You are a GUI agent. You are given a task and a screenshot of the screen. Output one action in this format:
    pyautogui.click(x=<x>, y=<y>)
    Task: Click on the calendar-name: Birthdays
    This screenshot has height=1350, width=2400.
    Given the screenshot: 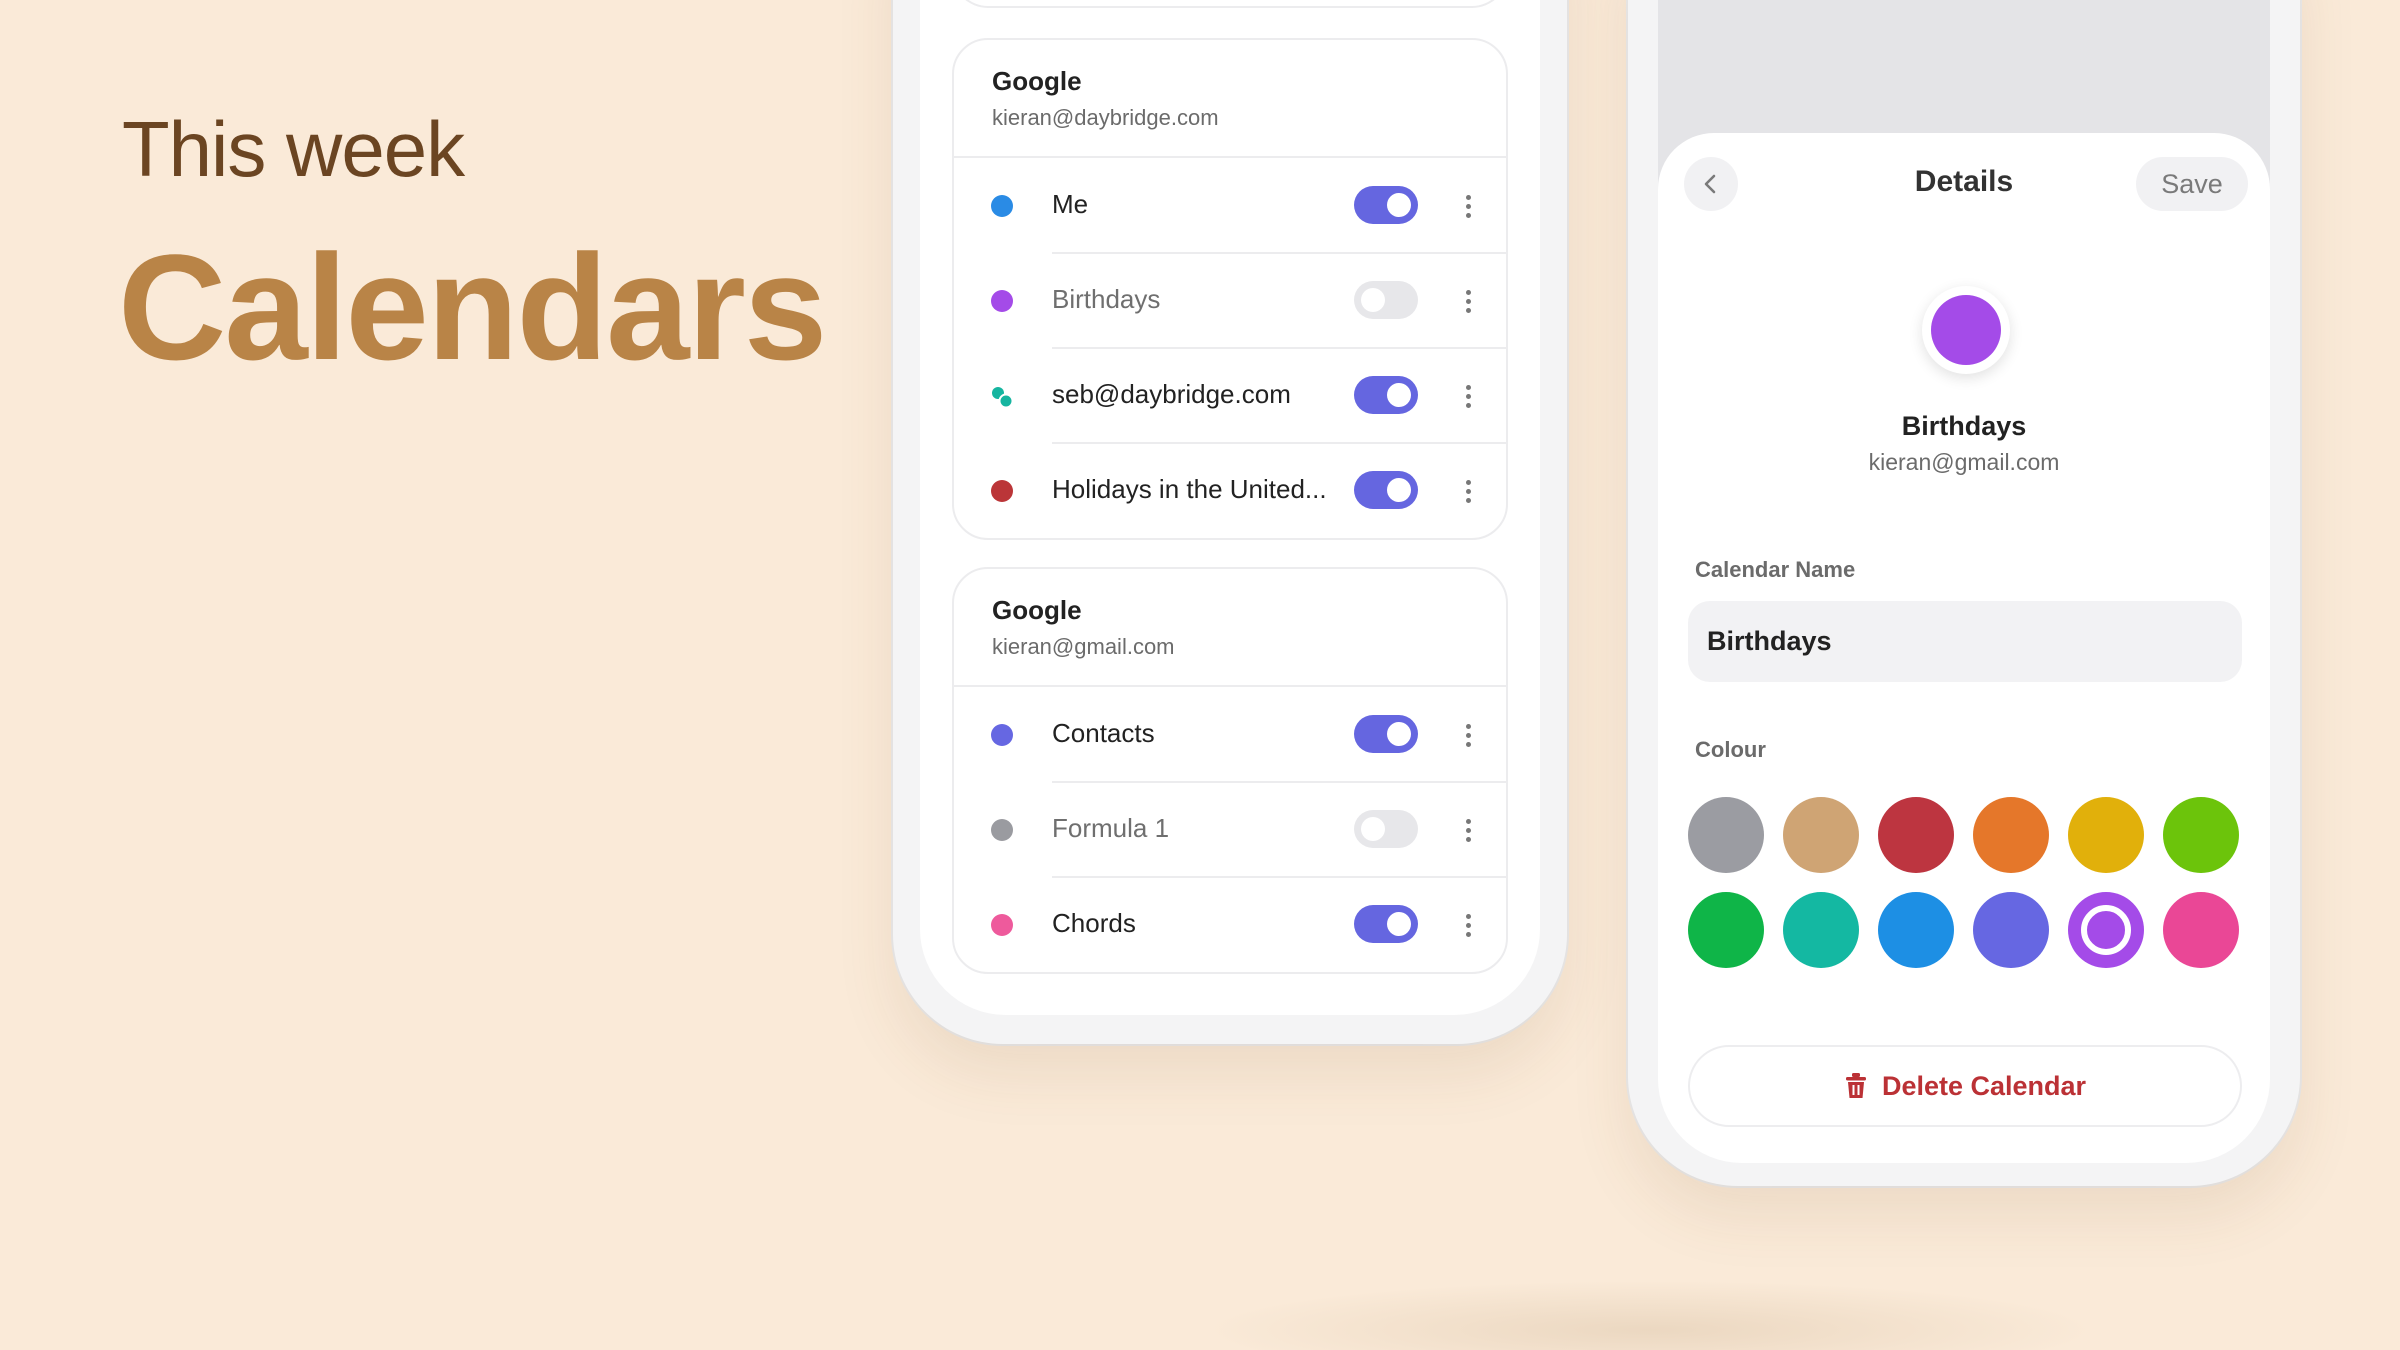 What is the action you would take?
    pyautogui.click(x=1106, y=299)
    